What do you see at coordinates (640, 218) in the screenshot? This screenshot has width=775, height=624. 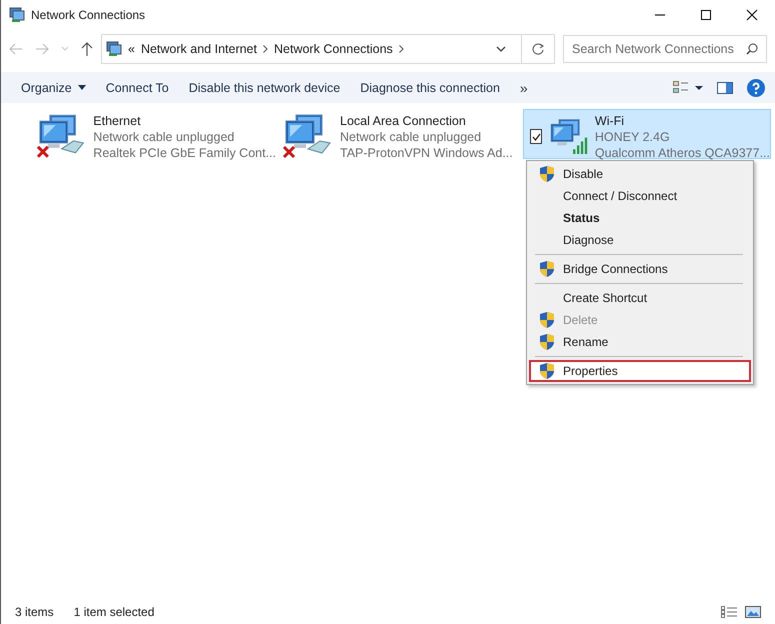 I see `menu-item: Status` at bounding box center [640, 218].